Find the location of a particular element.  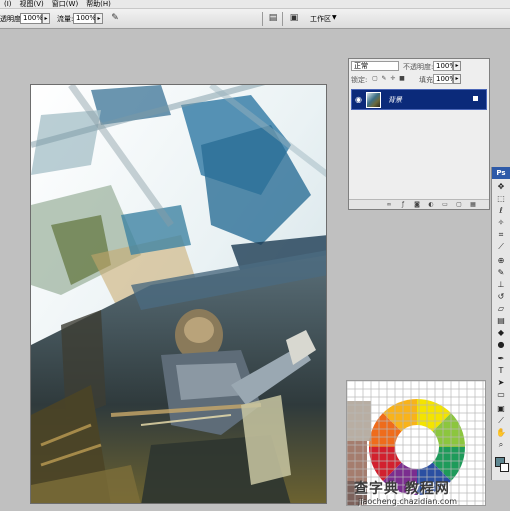

gradient-icon: ▤ is located at coordinates (501, 320).